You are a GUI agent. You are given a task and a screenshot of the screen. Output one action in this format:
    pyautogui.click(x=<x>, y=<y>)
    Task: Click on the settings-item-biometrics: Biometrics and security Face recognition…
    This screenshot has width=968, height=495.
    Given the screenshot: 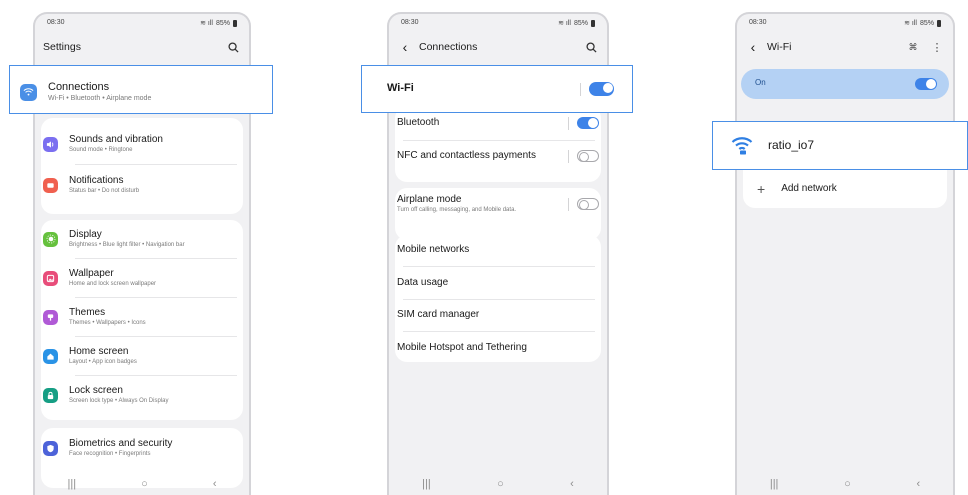 What is the action you would take?
    pyautogui.click(x=142, y=448)
    